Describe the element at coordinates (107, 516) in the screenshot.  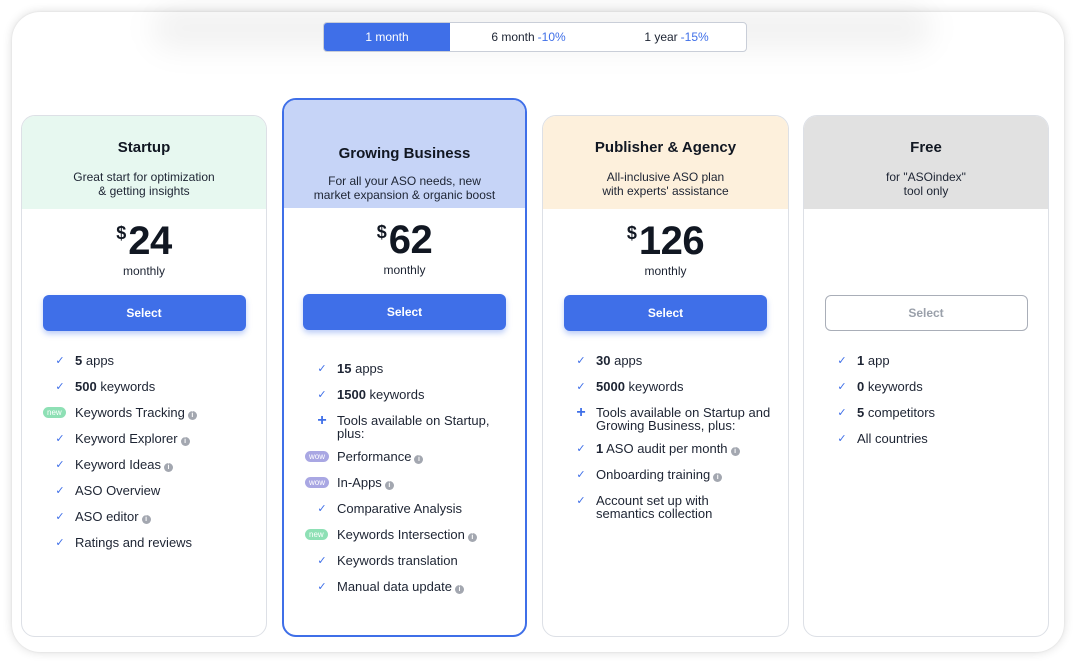
I see `feature-text: ASO editor` at that location.